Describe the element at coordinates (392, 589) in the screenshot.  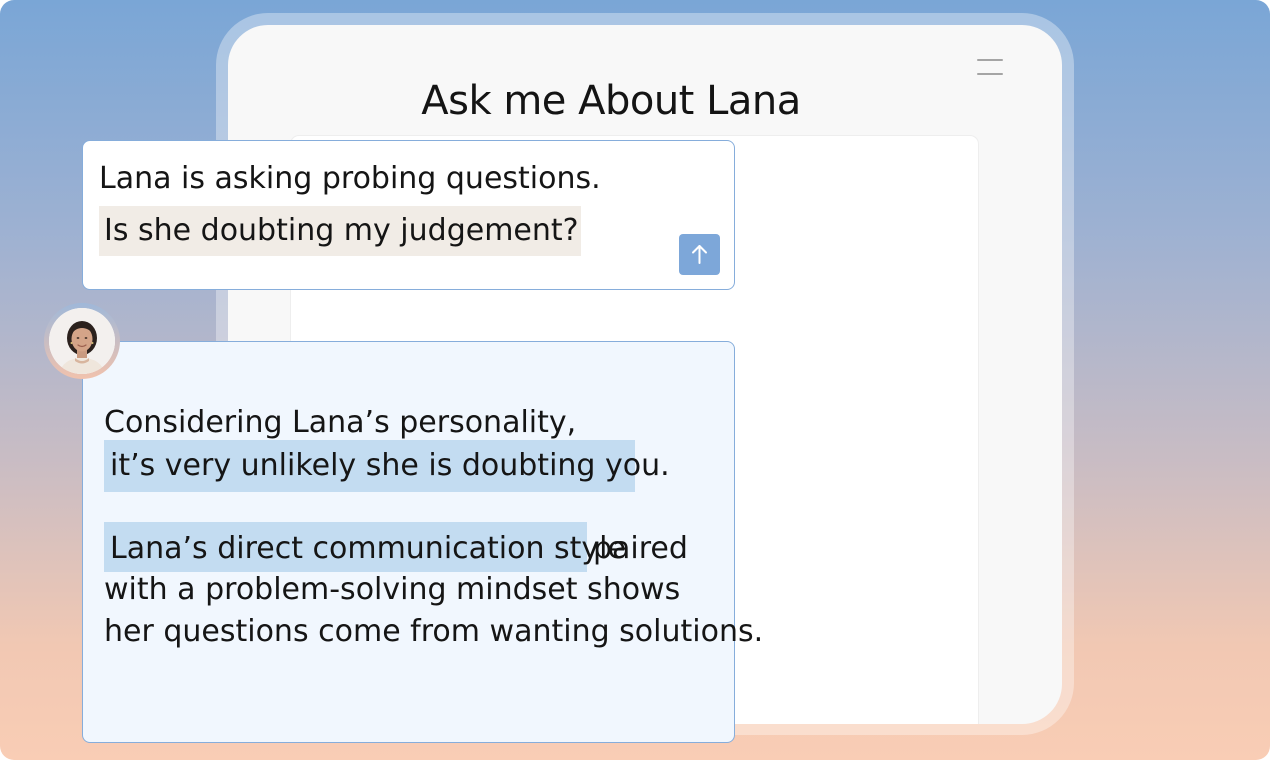
I see `answer-text-line: with a problem-solving mindset shows` at that location.